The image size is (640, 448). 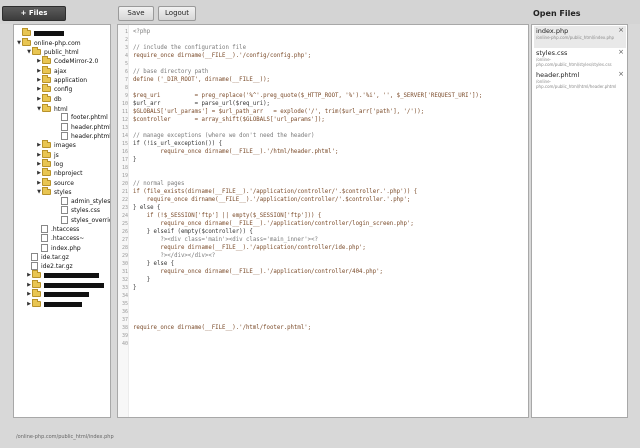 What do you see at coordinates (40, 33) in the screenshot?
I see `tree-folder` at bounding box center [40, 33].